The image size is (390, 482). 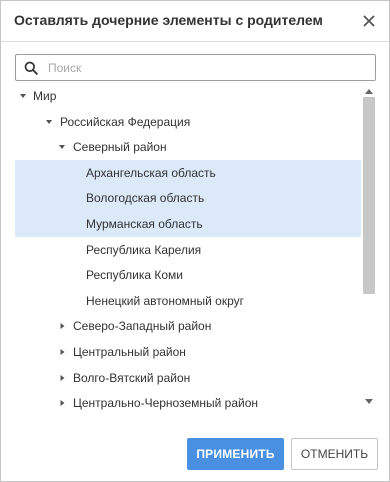 What do you see at coordinates (334, 454) in the screenshot?
I see `cancel-button: ОТМЕНИТЬ` at bounding box center [334, 454].